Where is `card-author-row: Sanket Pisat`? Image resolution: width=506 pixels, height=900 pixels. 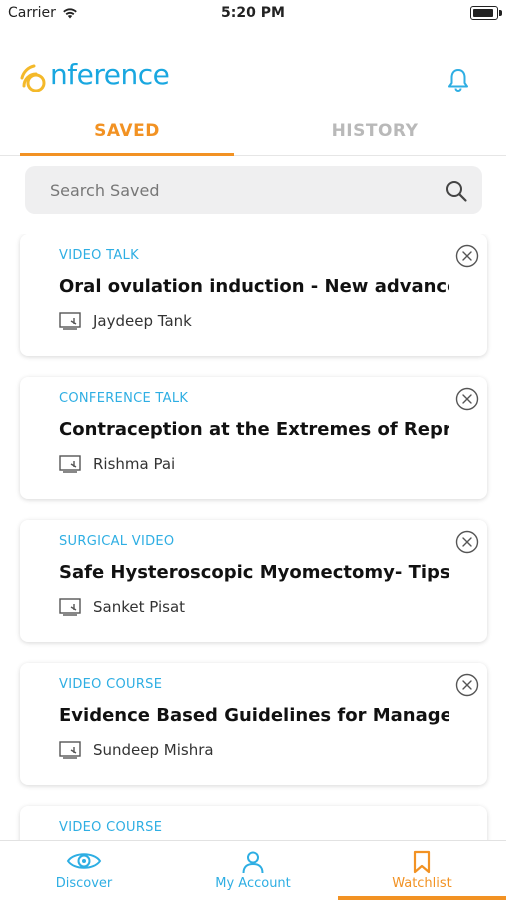
card-author-row: Sanket Pisat is located at coordinates (122, 607).